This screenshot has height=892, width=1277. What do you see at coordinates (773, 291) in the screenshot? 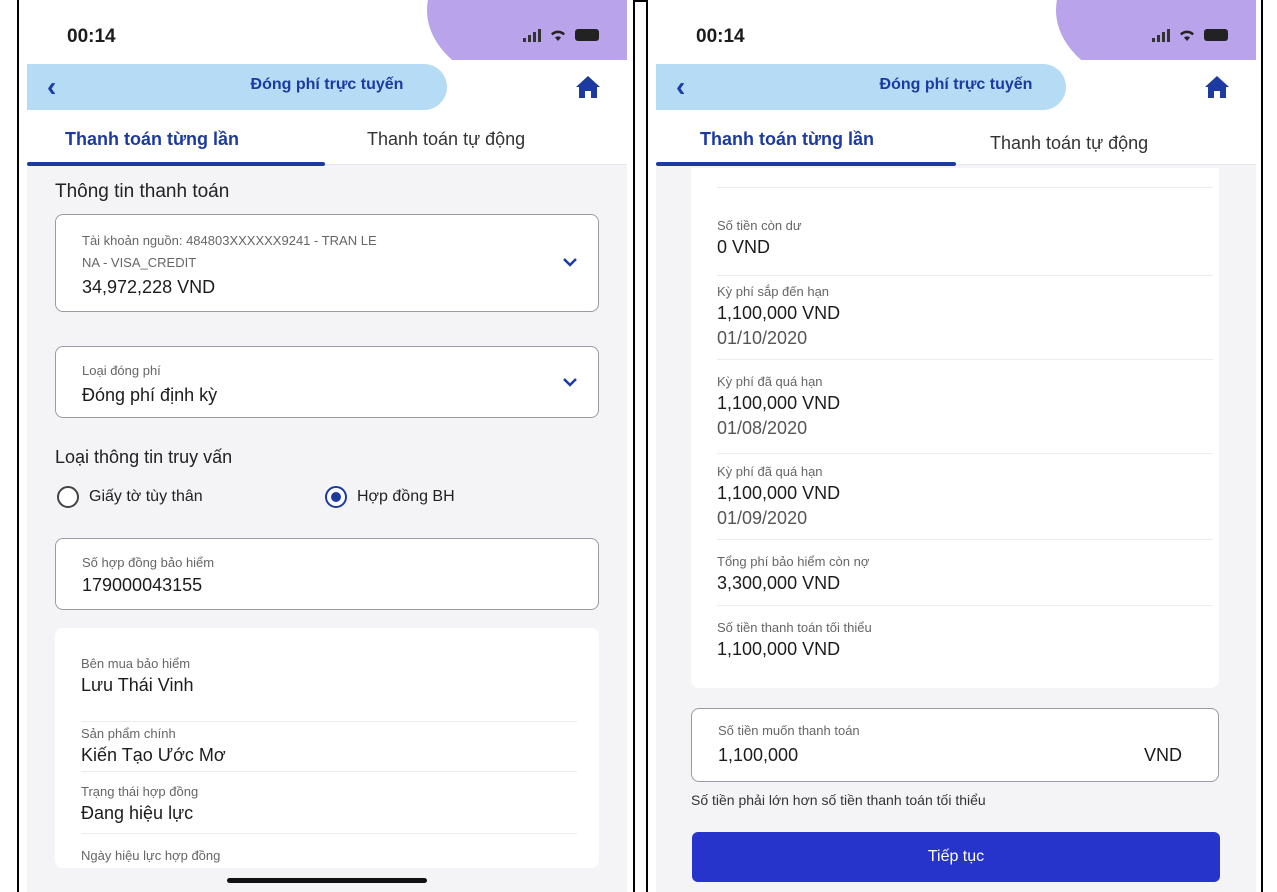
I see `upcoming-label: Kỳ phí sắp đến hạn` at bounding box center [773, 291].